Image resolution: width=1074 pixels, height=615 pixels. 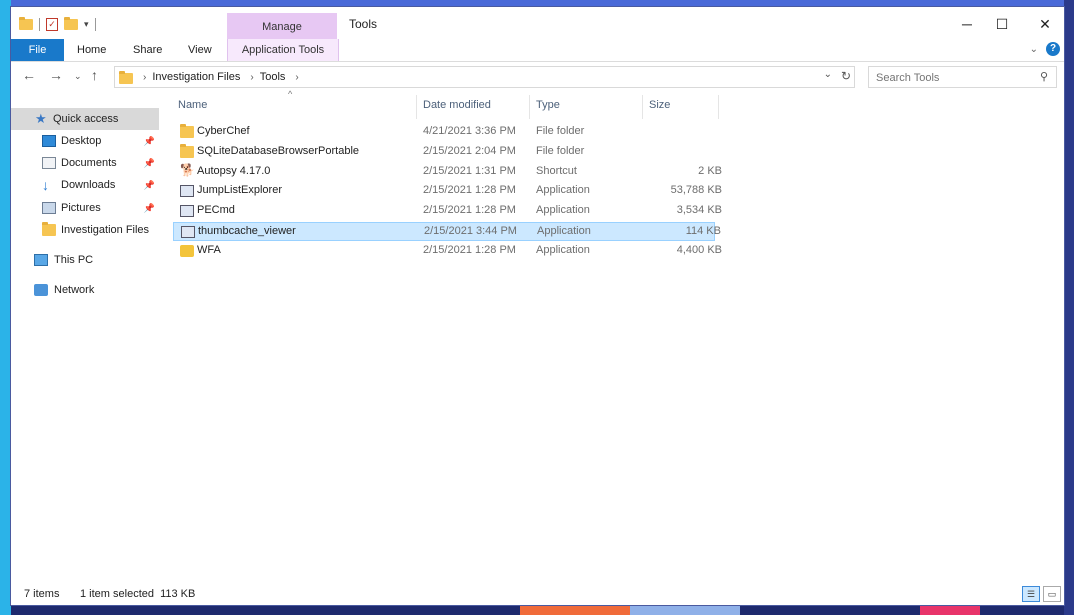 What do you see at coordinates (71, 23) in the screenshot?
I see `new-folder-icon` at bounding box center [71, 23].